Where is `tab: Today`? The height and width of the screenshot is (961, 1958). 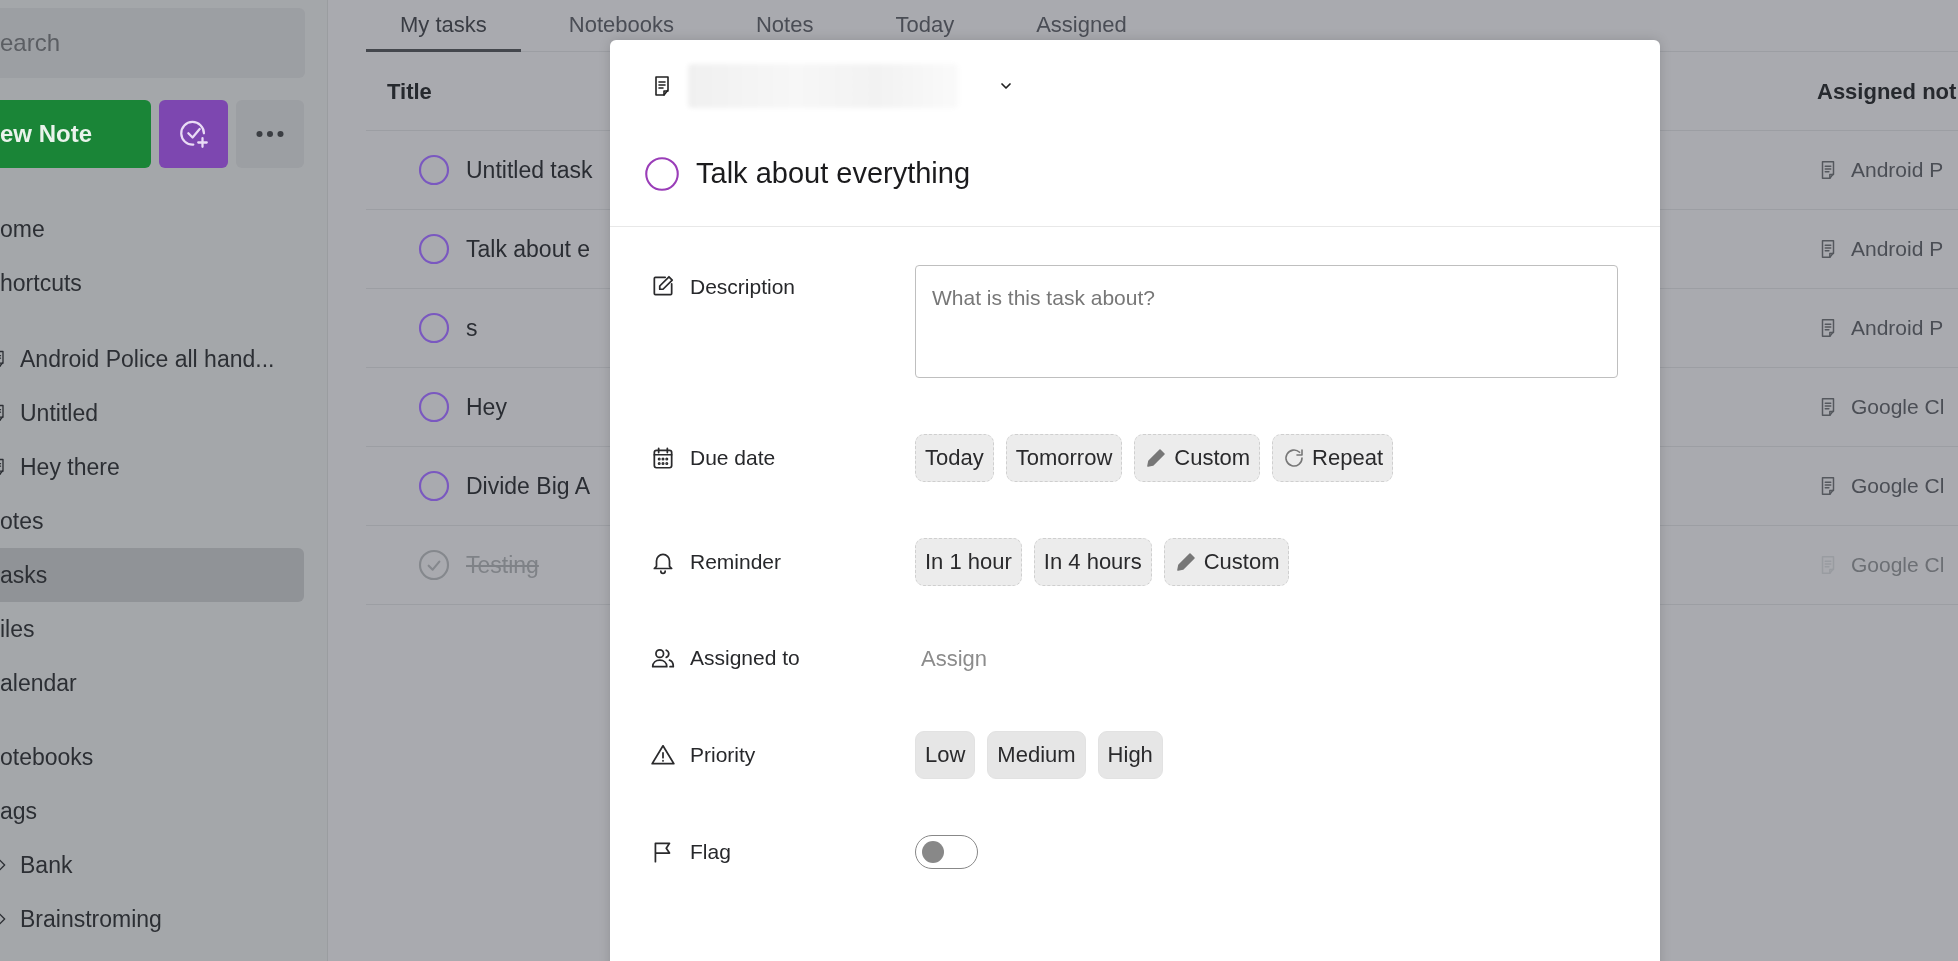
tab: Today is located at coordinates (925, 26).